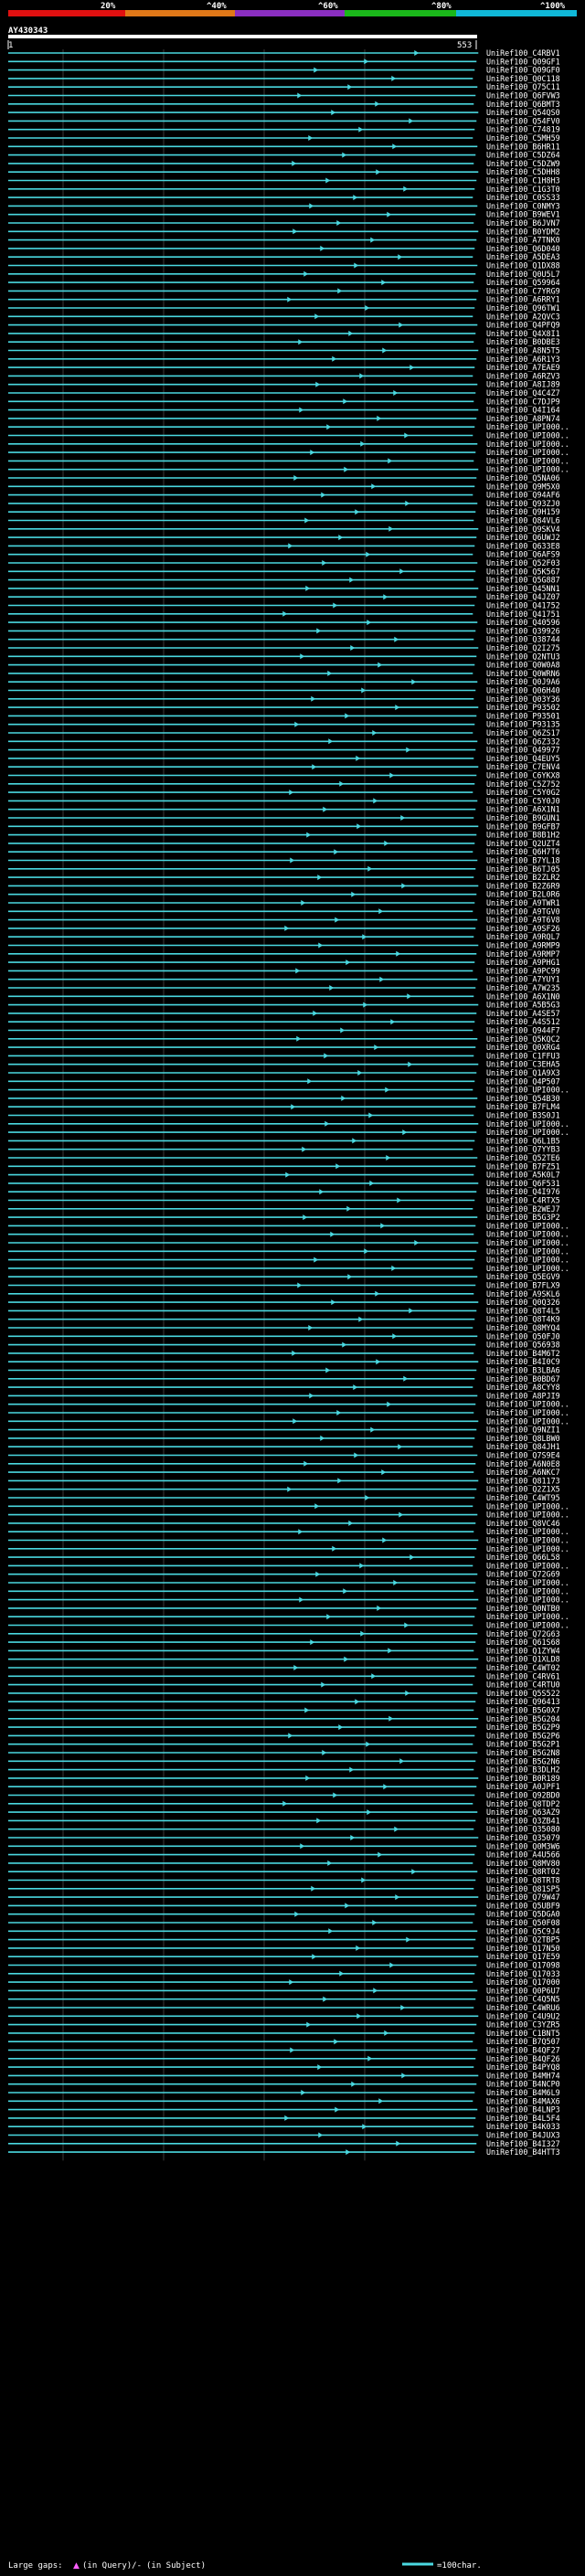  Describe the element at coordinates (217, 6) in the screenshot. I see `score-label-40: ^40%` at that location.